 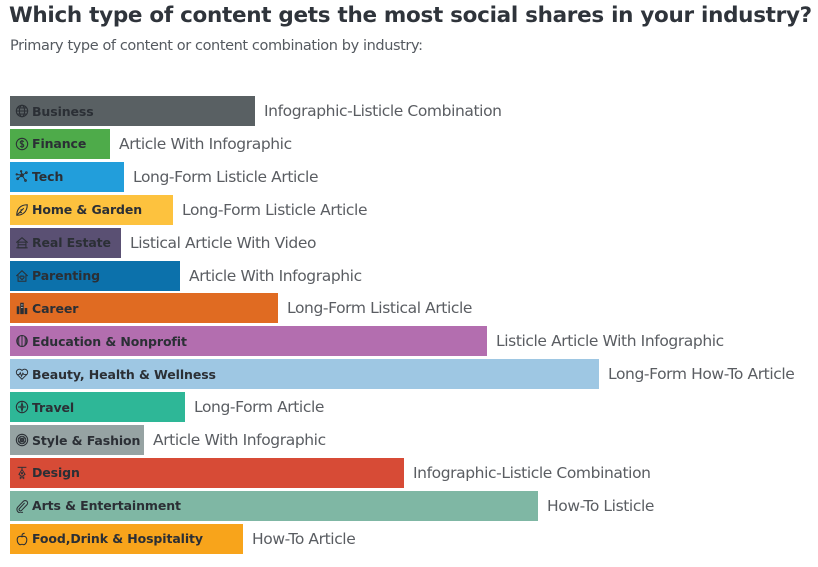 What do you see at coordinates (117, 539) in the screenshot?
I see `industry-label: Food,Drink & Hospitality` at bounding box center [117, 539].